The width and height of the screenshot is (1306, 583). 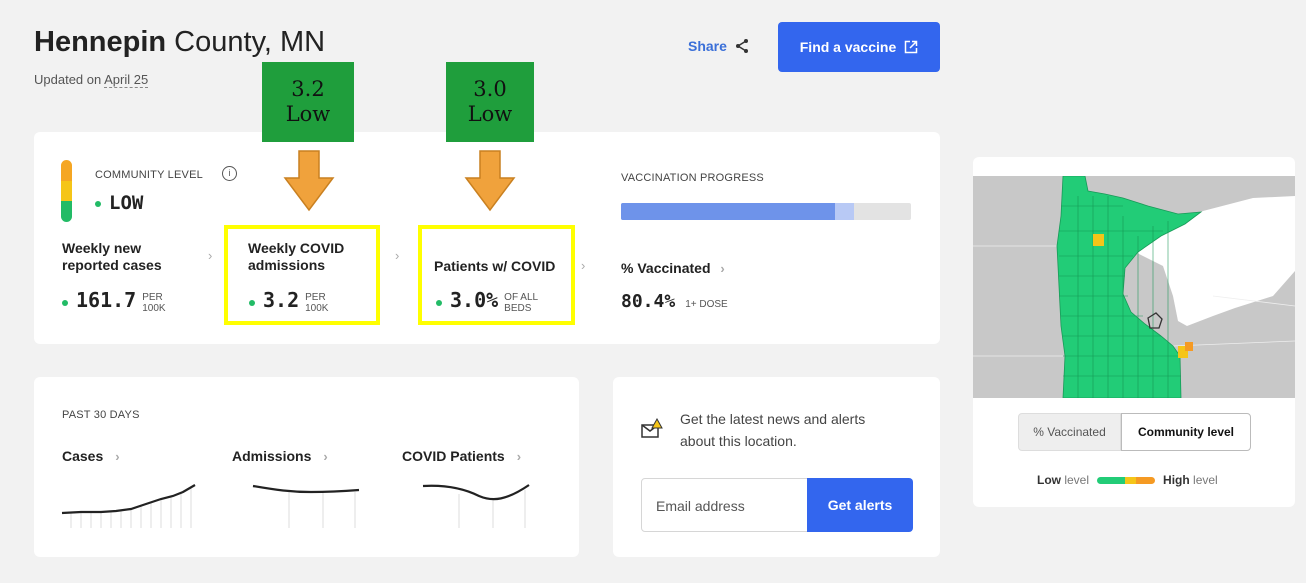 What do you see at coordinates (724, 505) in the screenshot?
I see `email-input: Email address` at bounding box center [724, 505].